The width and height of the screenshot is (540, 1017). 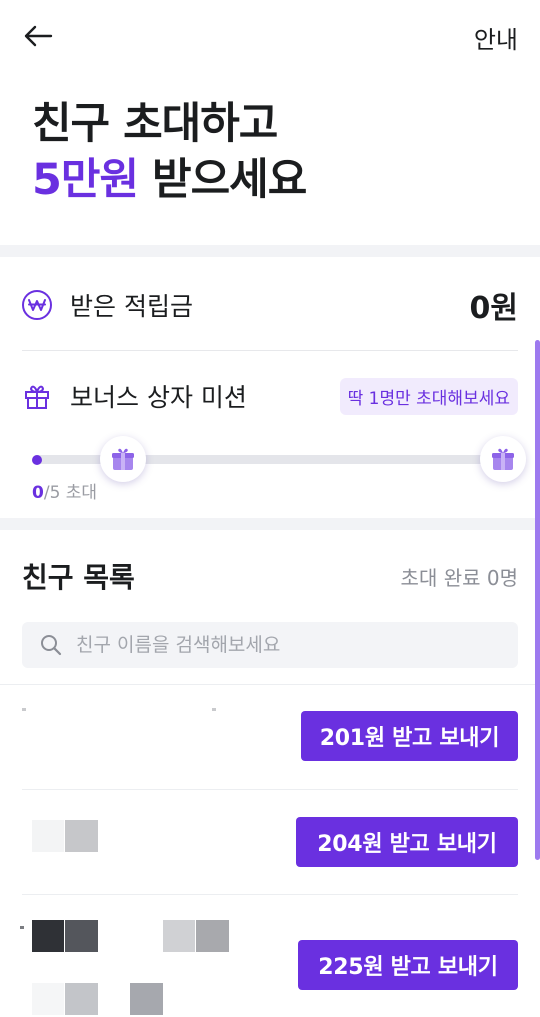 I want to click on friends-header: 친구 목록 초대 완료 0명, so click(x=270, y=576).